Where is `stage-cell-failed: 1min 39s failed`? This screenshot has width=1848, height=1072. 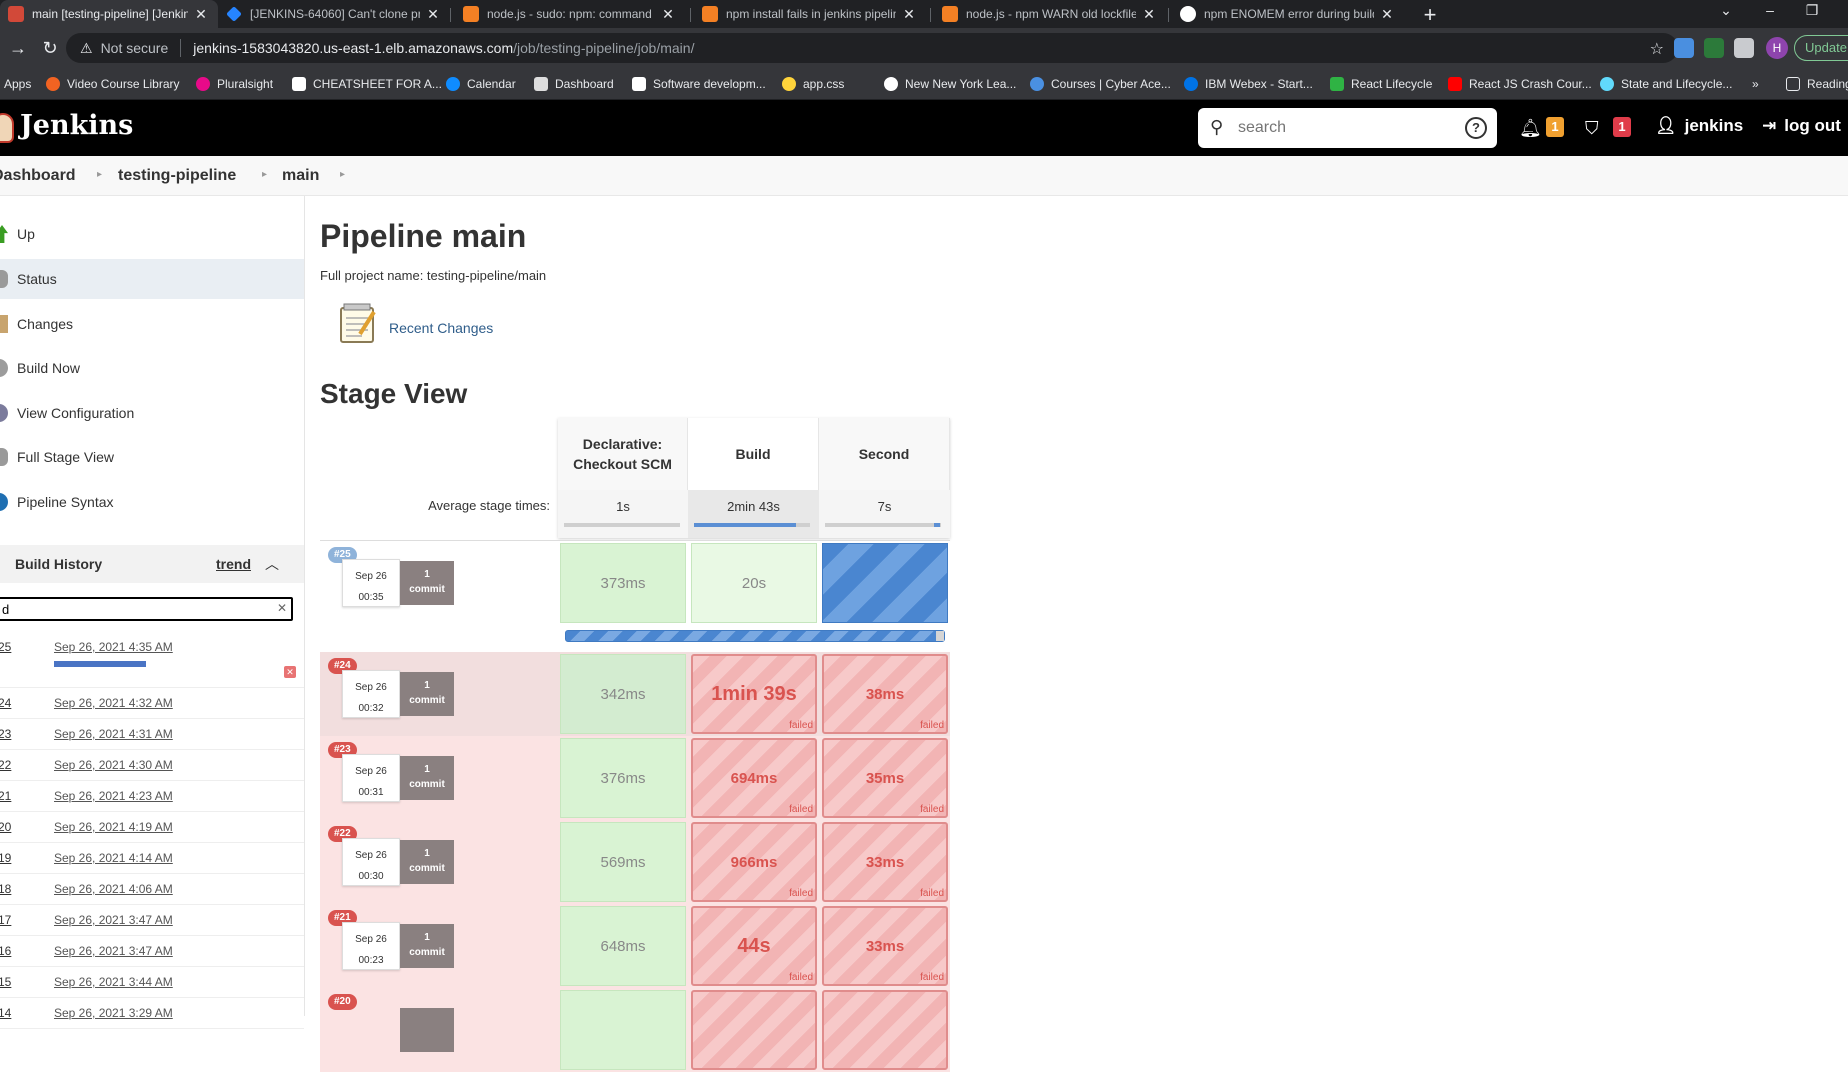
stage-cell-failed: 1min 39s failed is located at coordinates (754, 694).